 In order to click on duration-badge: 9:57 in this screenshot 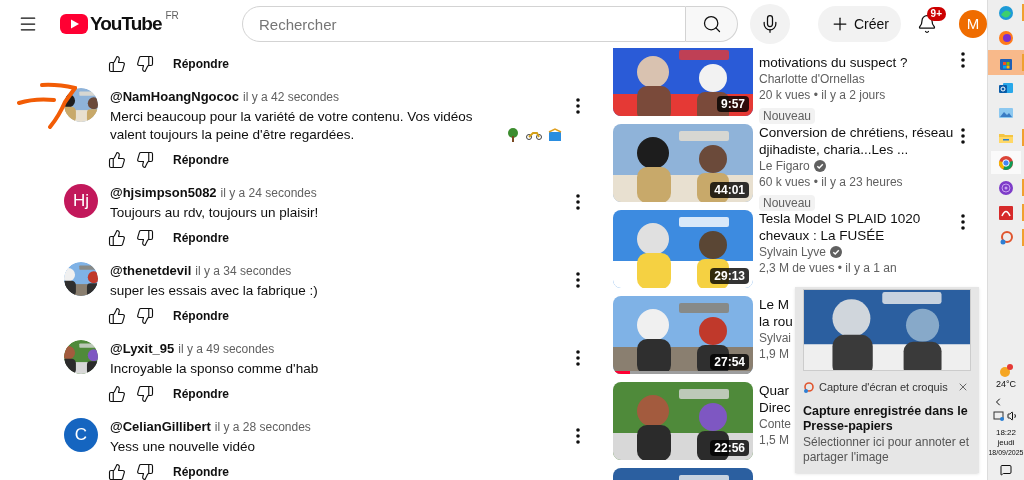, I will do `click(732, 104)`.